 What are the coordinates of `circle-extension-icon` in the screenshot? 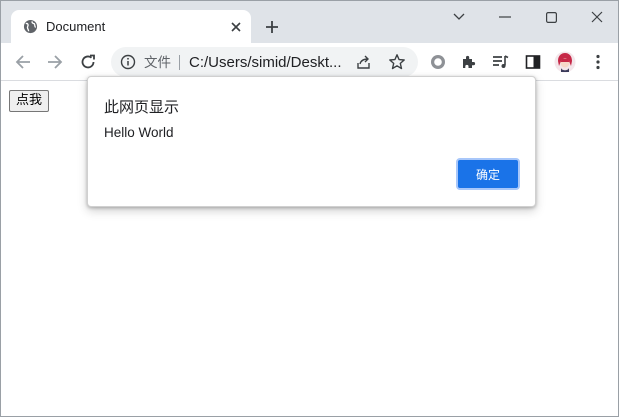 It's located at (438, 62).